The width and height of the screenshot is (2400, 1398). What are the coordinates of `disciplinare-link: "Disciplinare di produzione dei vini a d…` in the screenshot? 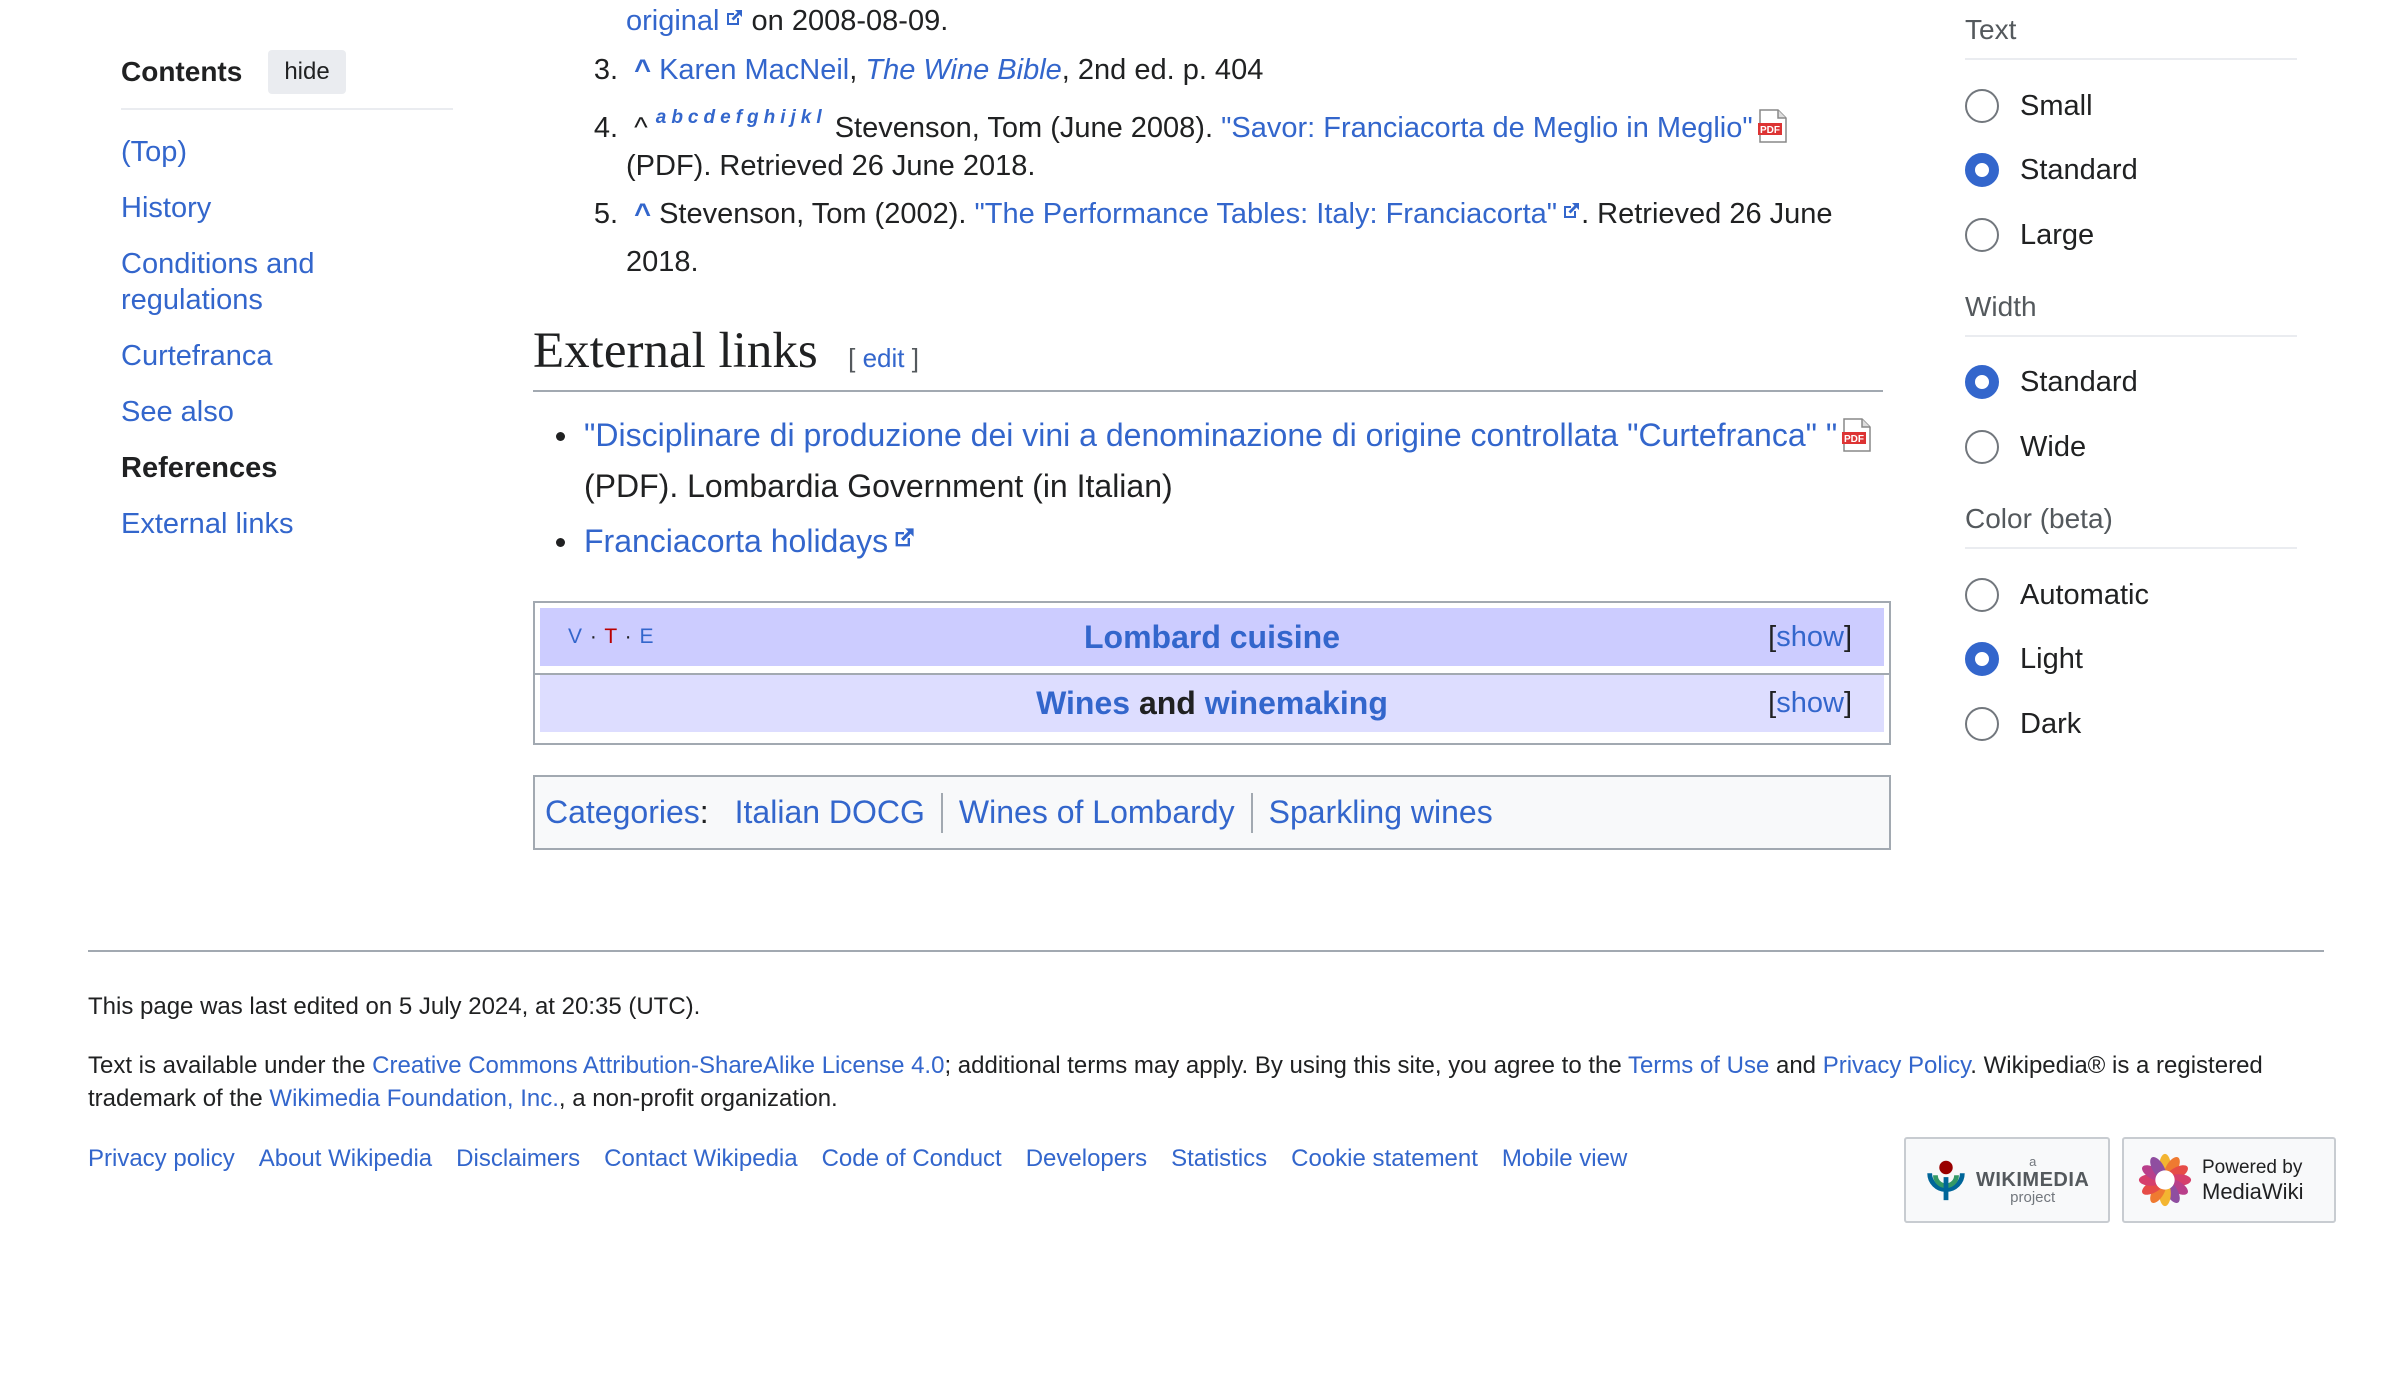 It's located at (1210, 435).